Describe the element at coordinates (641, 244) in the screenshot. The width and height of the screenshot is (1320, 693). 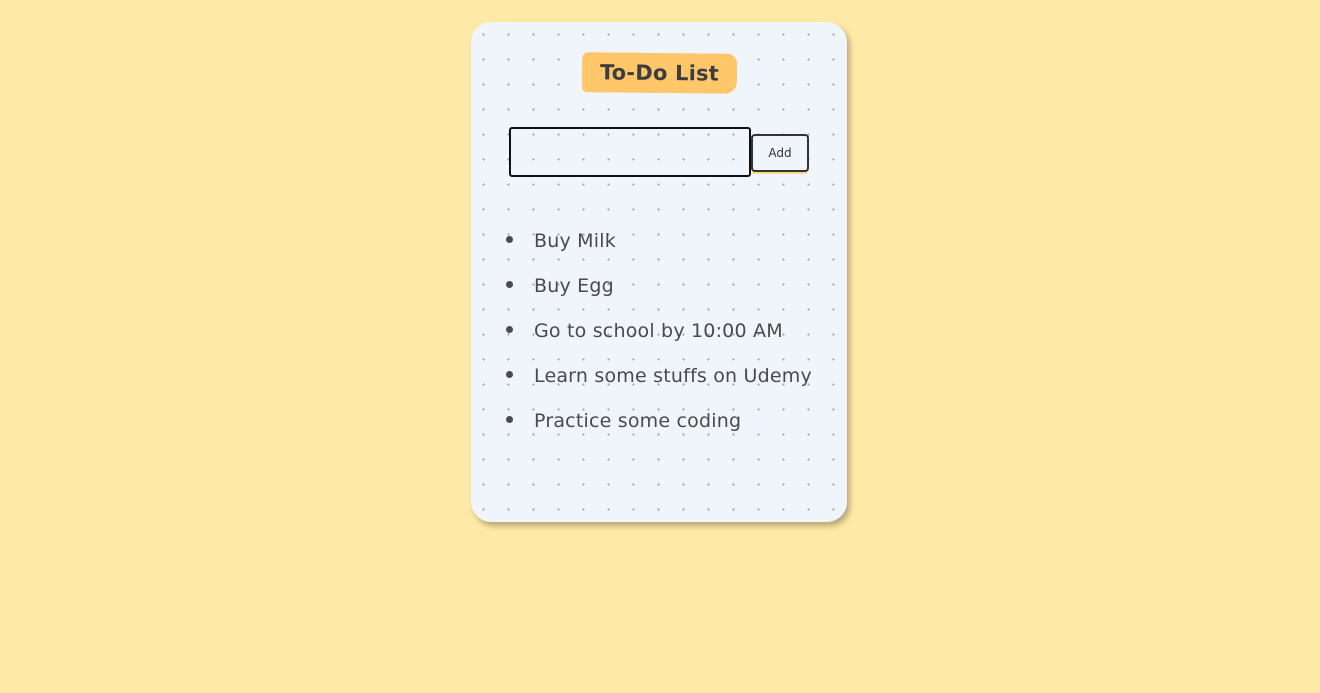
I see `list-item: Buy Milk` at that location.